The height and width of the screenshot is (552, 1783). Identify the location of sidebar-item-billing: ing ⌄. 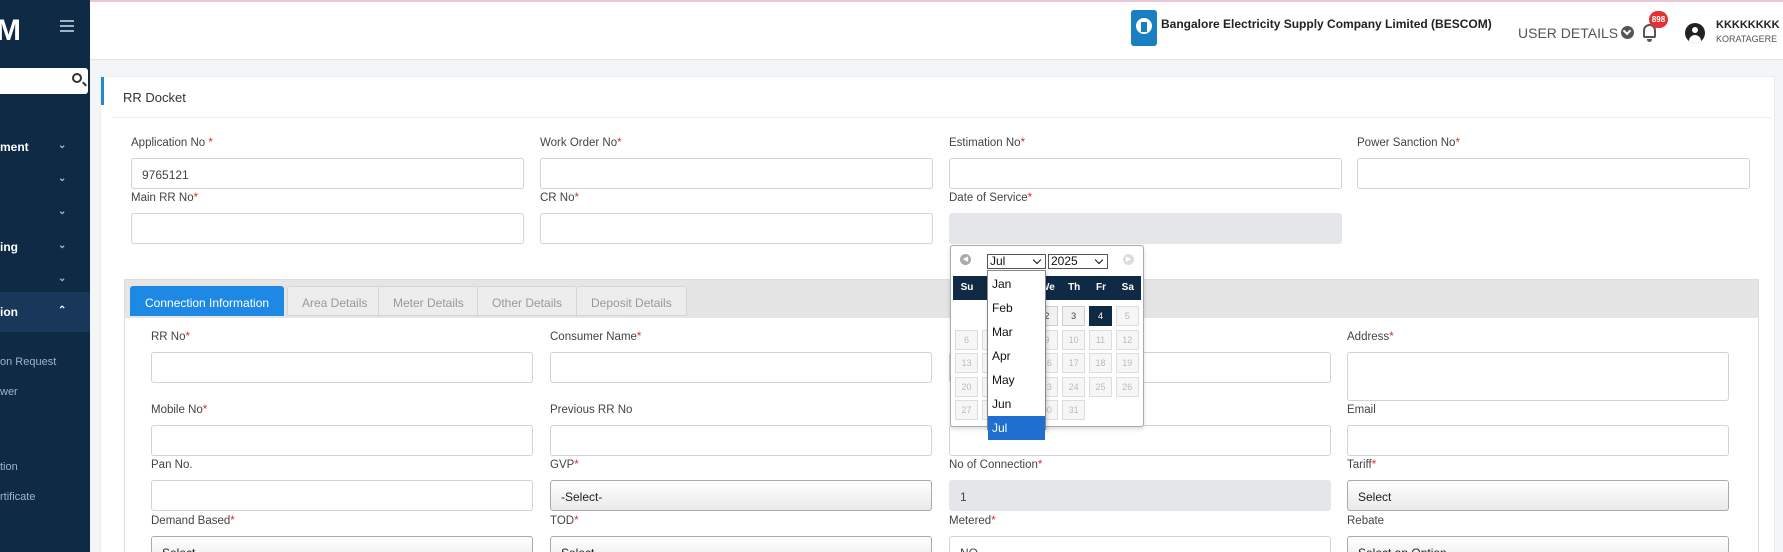
(45, 246).